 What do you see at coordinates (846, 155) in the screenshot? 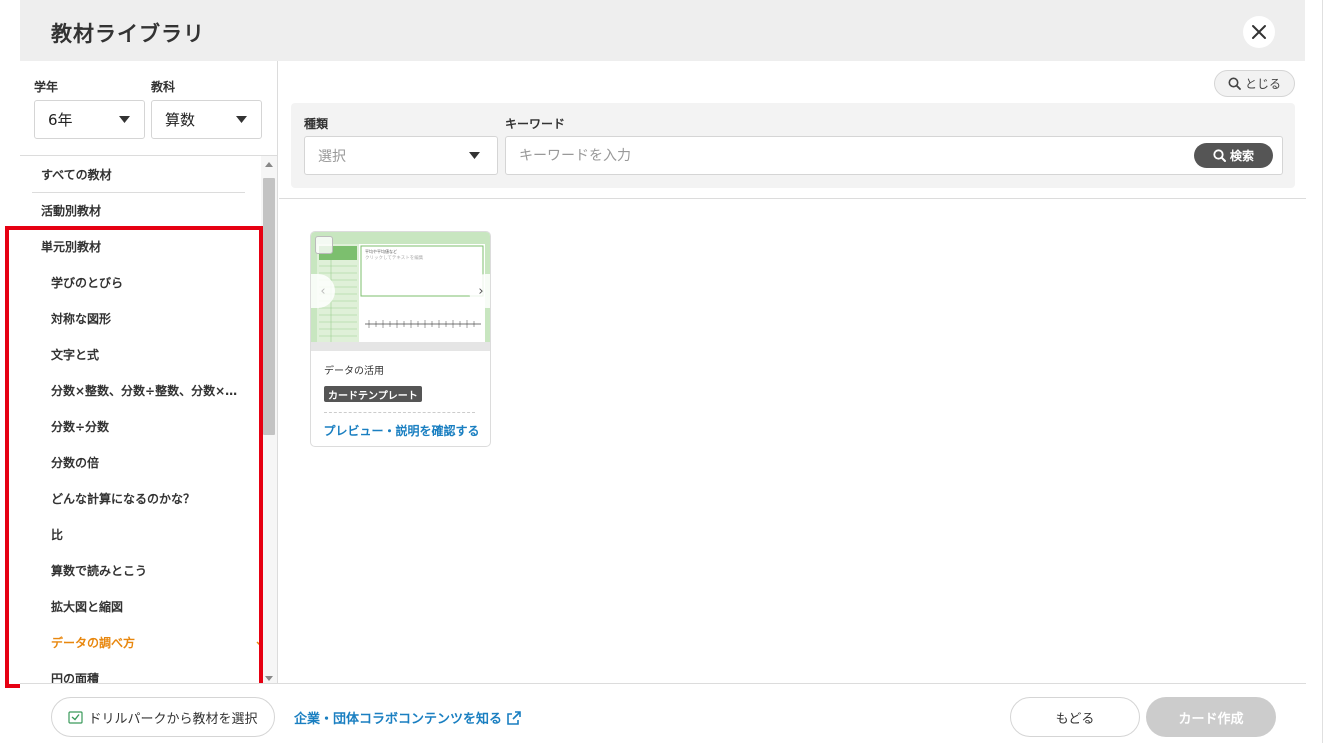
I see `keyword-input` at bounding box center [846, 155].